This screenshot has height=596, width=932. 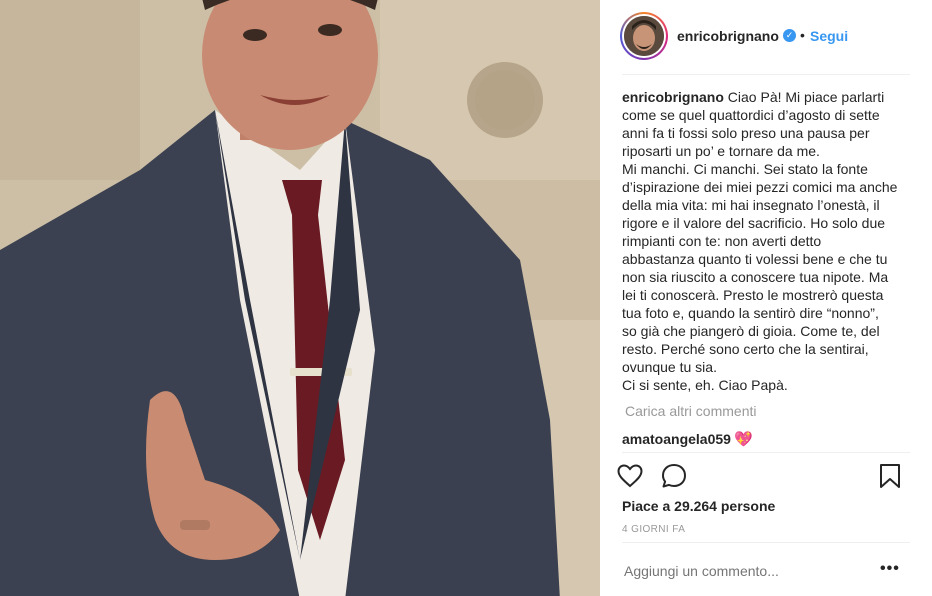 I want to click on caption-line: rimpianti con te: non averti detto, so click(x=722, y=241).